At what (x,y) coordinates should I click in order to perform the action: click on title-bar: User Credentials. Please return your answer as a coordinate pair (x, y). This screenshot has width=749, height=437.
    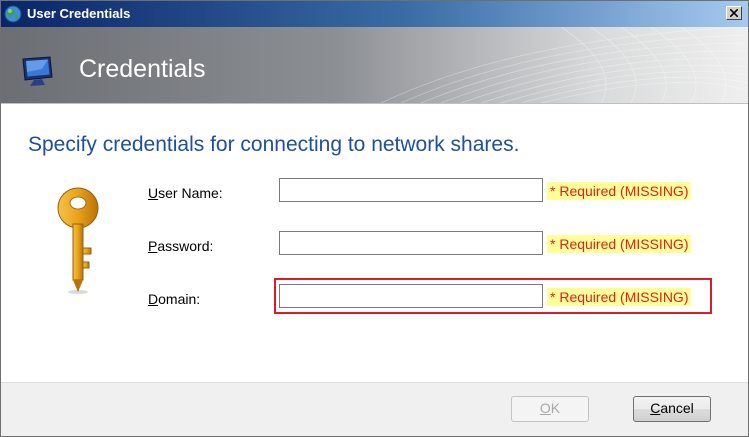
    Looking at the image, I should click on (374, 14).